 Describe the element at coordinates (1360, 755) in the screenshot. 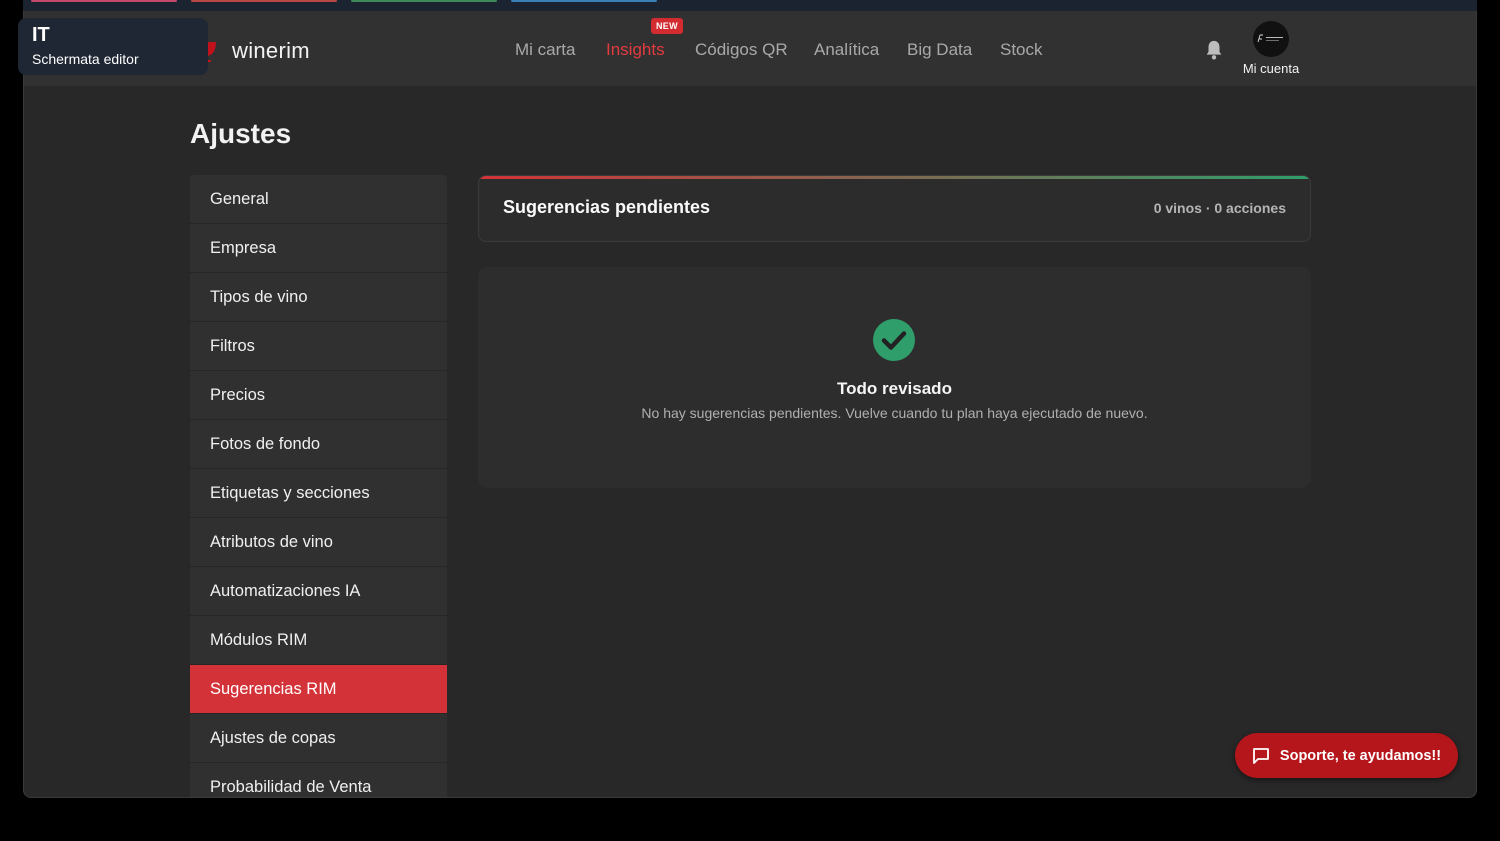

I see `support-label: Soporte, te ayudamos!!` at that location.